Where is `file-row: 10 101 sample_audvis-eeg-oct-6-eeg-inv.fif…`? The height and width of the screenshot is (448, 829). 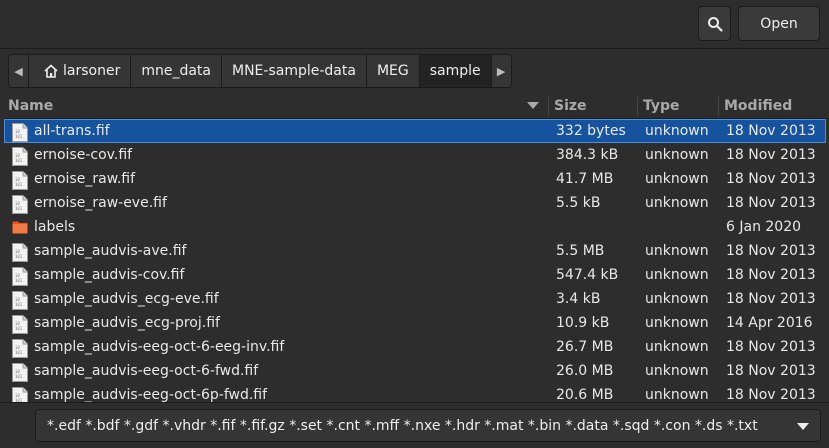 file-row: 10 101 sample_audvis-eeg-oct-6-eeg-inv.fif… is located at coordinates (416, 347).